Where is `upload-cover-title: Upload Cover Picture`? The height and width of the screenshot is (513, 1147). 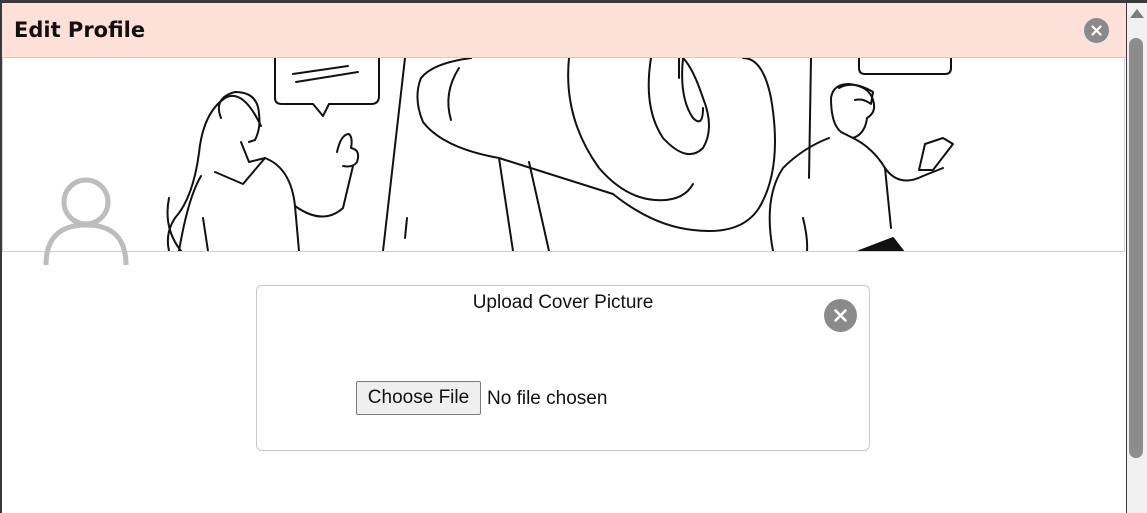 upload-cover-title: Upload Cover Picture is located at coordinates (563, 302).